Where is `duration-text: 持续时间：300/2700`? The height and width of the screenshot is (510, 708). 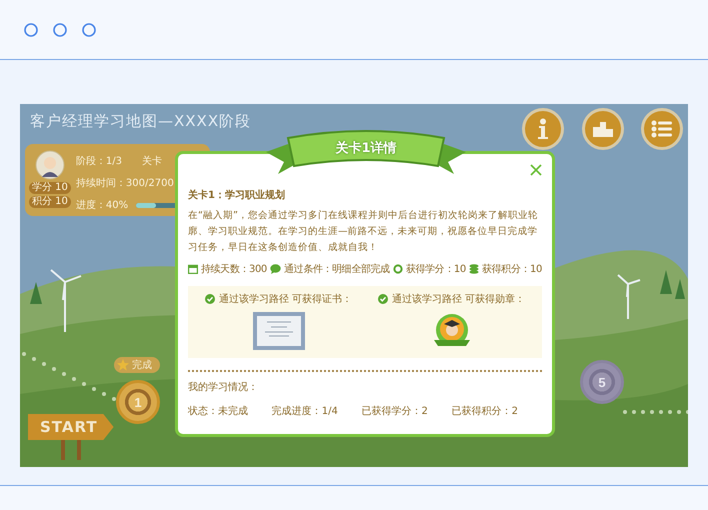 duration-text: 持续时间：300/2700 is located at coordinates (125, 183).